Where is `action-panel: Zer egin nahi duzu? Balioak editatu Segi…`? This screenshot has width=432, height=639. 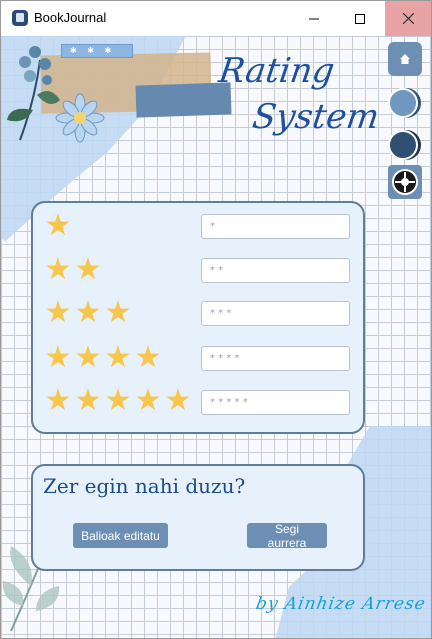
action-panel: Zer egin nahi duzu? Balioak editatu Segi… is located at coordinates (198, 517).